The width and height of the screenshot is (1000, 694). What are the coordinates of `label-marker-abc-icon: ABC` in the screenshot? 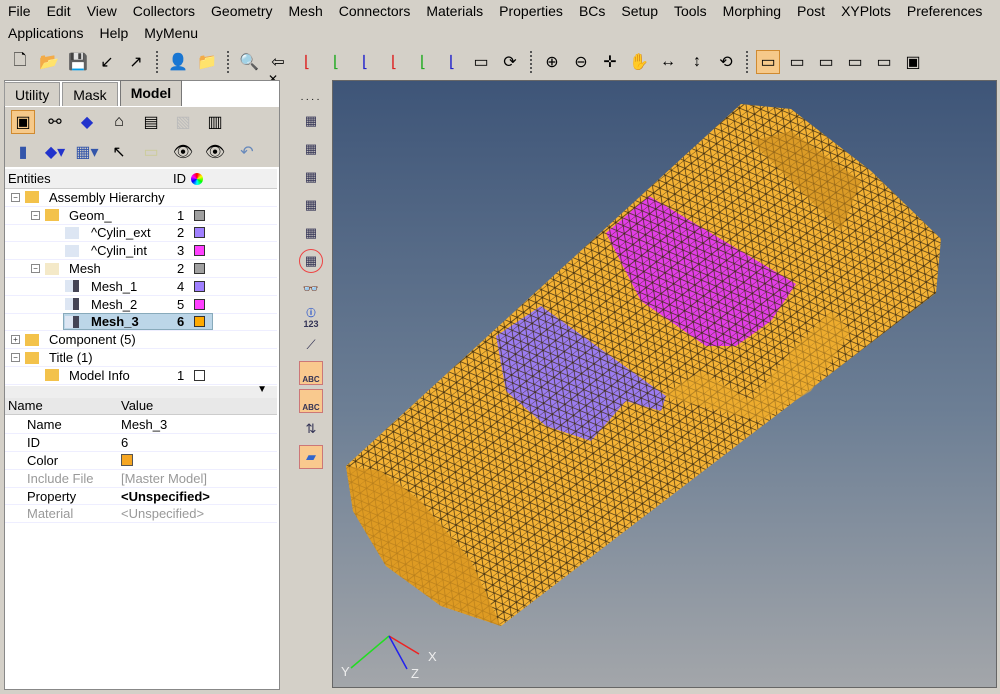 It's located at (311, 401).